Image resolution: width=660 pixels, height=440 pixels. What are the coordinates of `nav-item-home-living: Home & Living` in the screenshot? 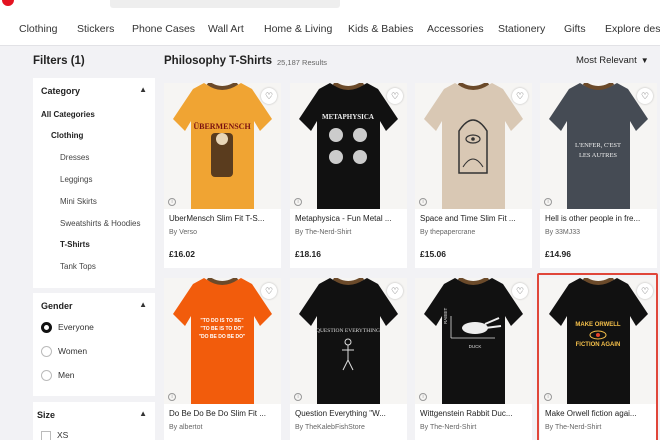 It's located at (298, 29).